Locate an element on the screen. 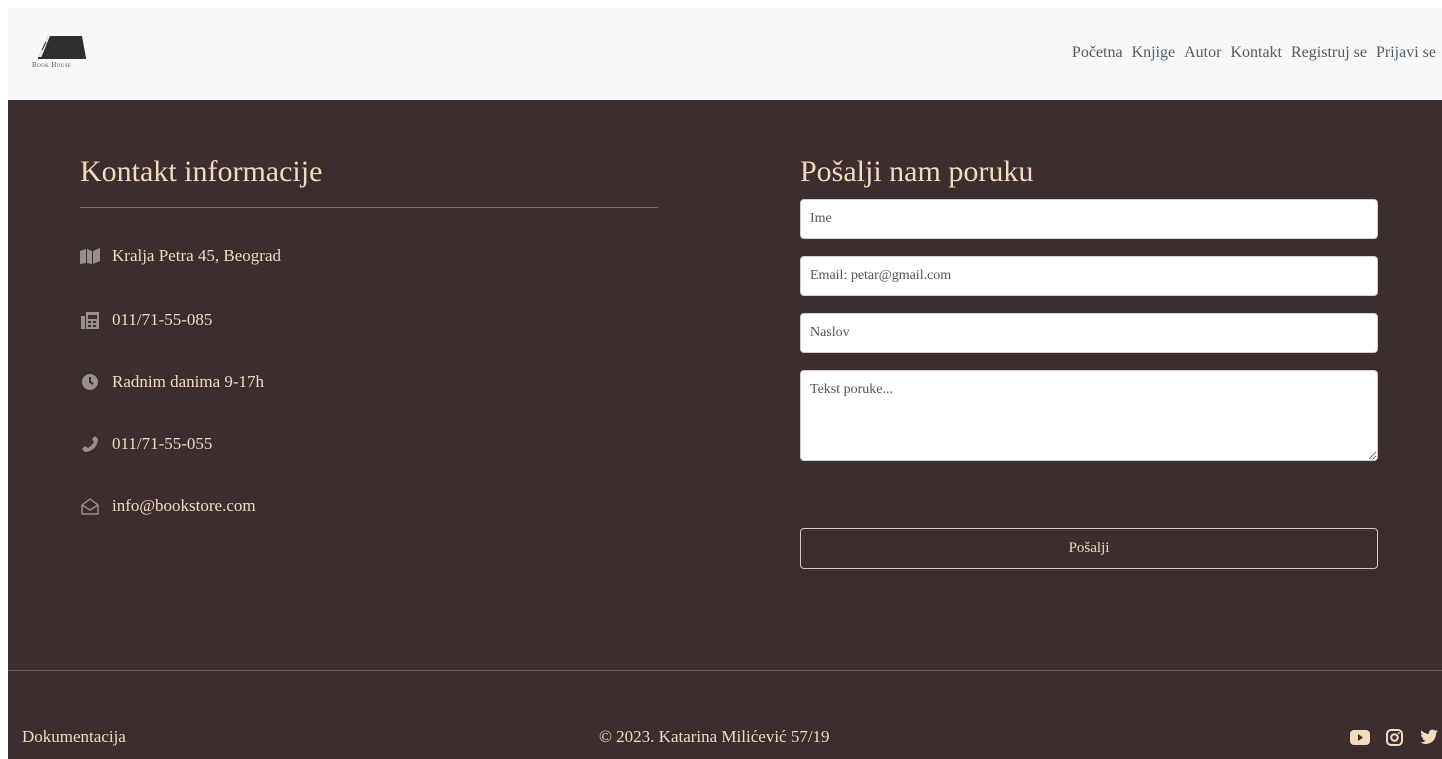 This screenshot has height=759, width=1442. message-form-title: Pošalji nam poruku is located at coordinates (917, 171).